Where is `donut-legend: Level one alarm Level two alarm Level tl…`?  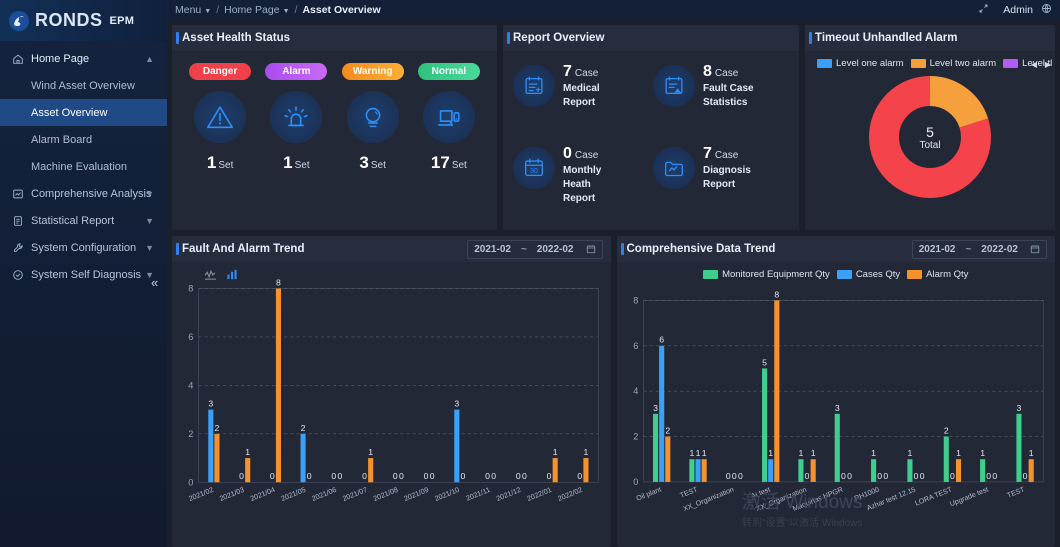
donut-legend: Level one alarm Level two alarm Level tl… is located at coordinates (930, 60).